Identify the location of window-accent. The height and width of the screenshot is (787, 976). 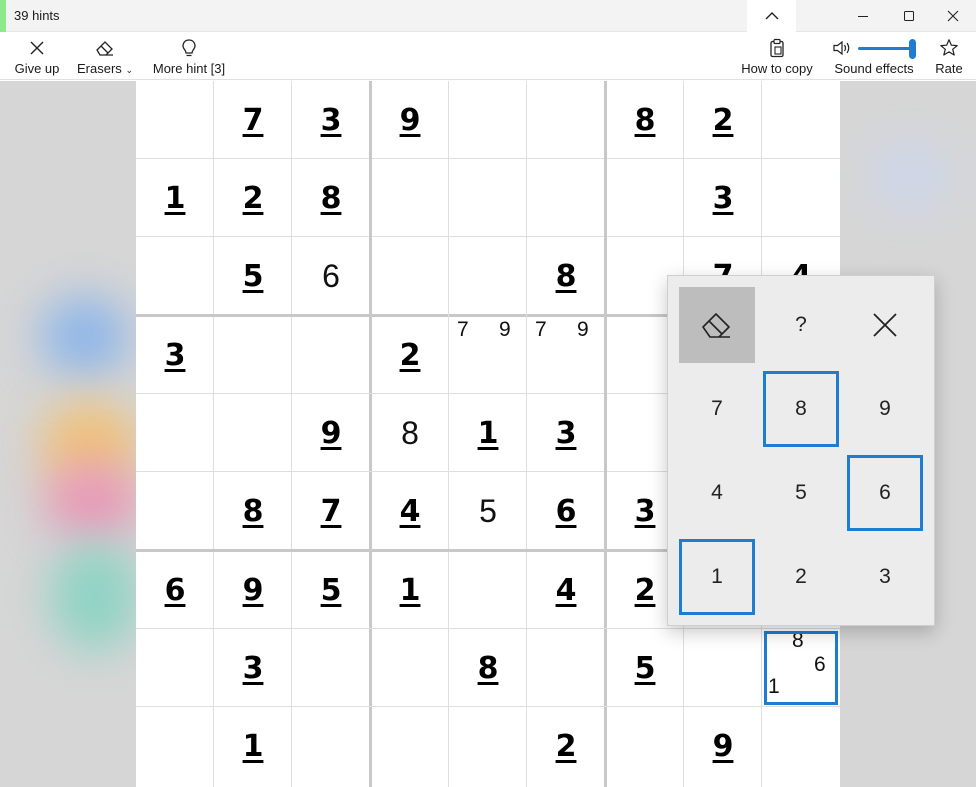
(3, 16).